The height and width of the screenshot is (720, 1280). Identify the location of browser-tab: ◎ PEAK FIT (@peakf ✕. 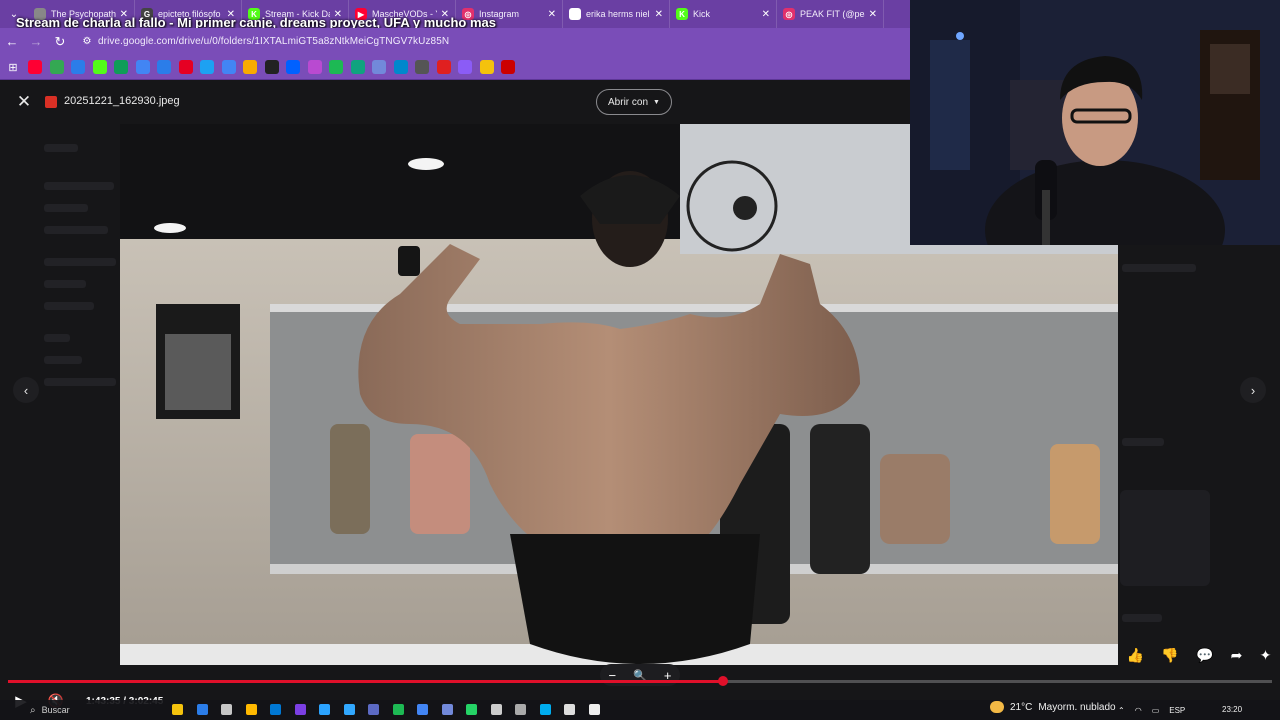
(830, 14).